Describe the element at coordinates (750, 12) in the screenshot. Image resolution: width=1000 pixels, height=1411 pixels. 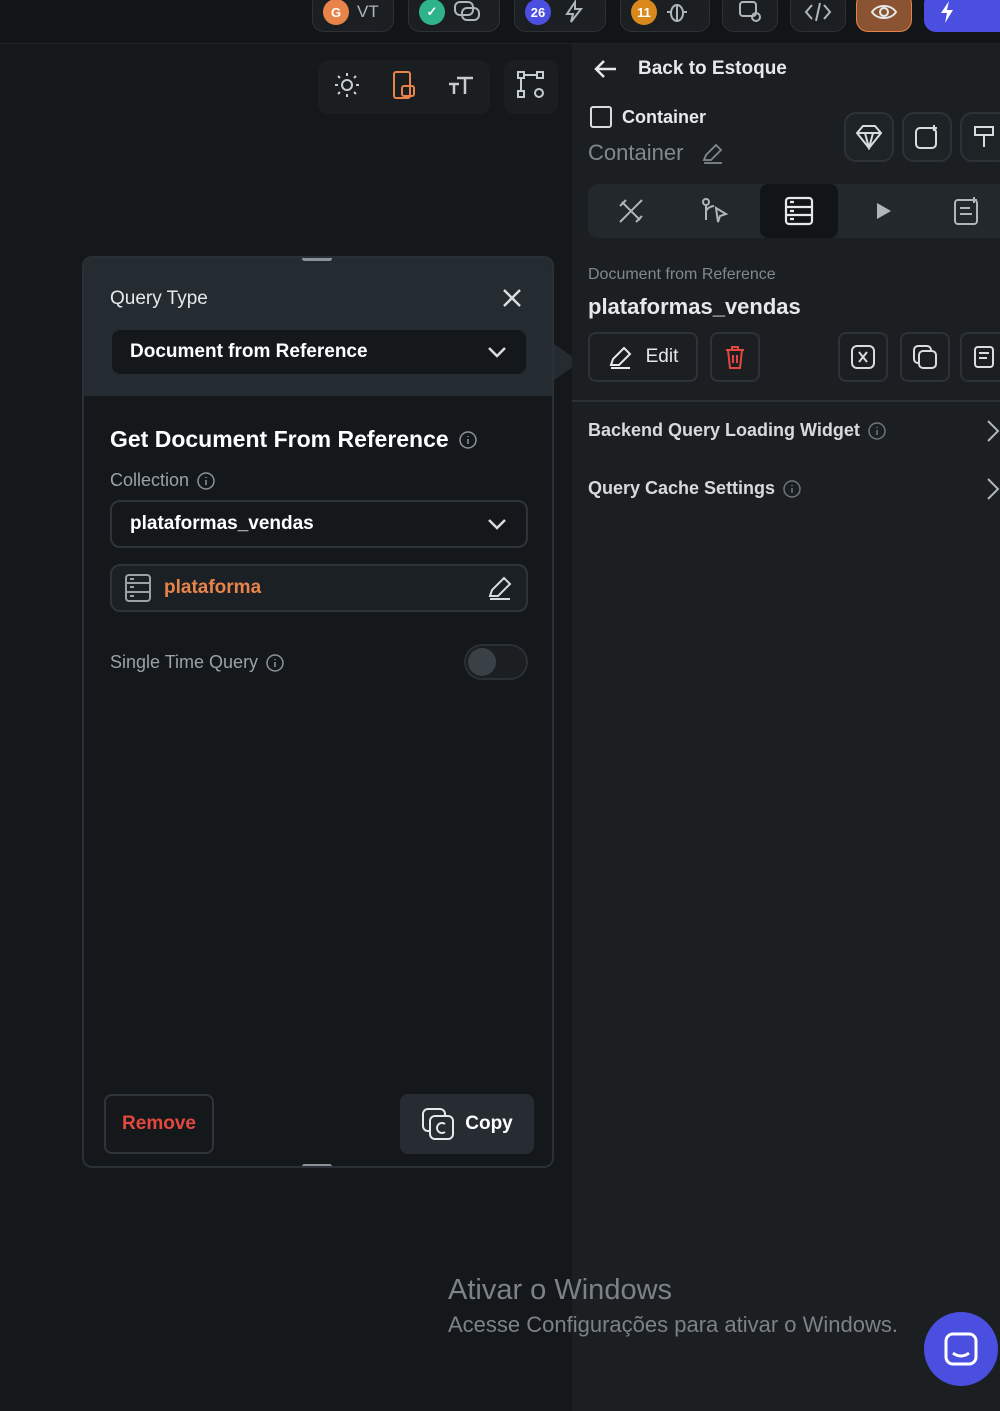
I see `share-icon` at that location.